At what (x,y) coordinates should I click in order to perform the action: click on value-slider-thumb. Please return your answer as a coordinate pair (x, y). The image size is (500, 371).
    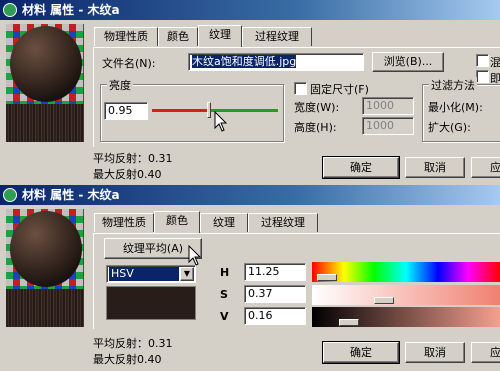
    Looking at the image, I should click on (349, 322).